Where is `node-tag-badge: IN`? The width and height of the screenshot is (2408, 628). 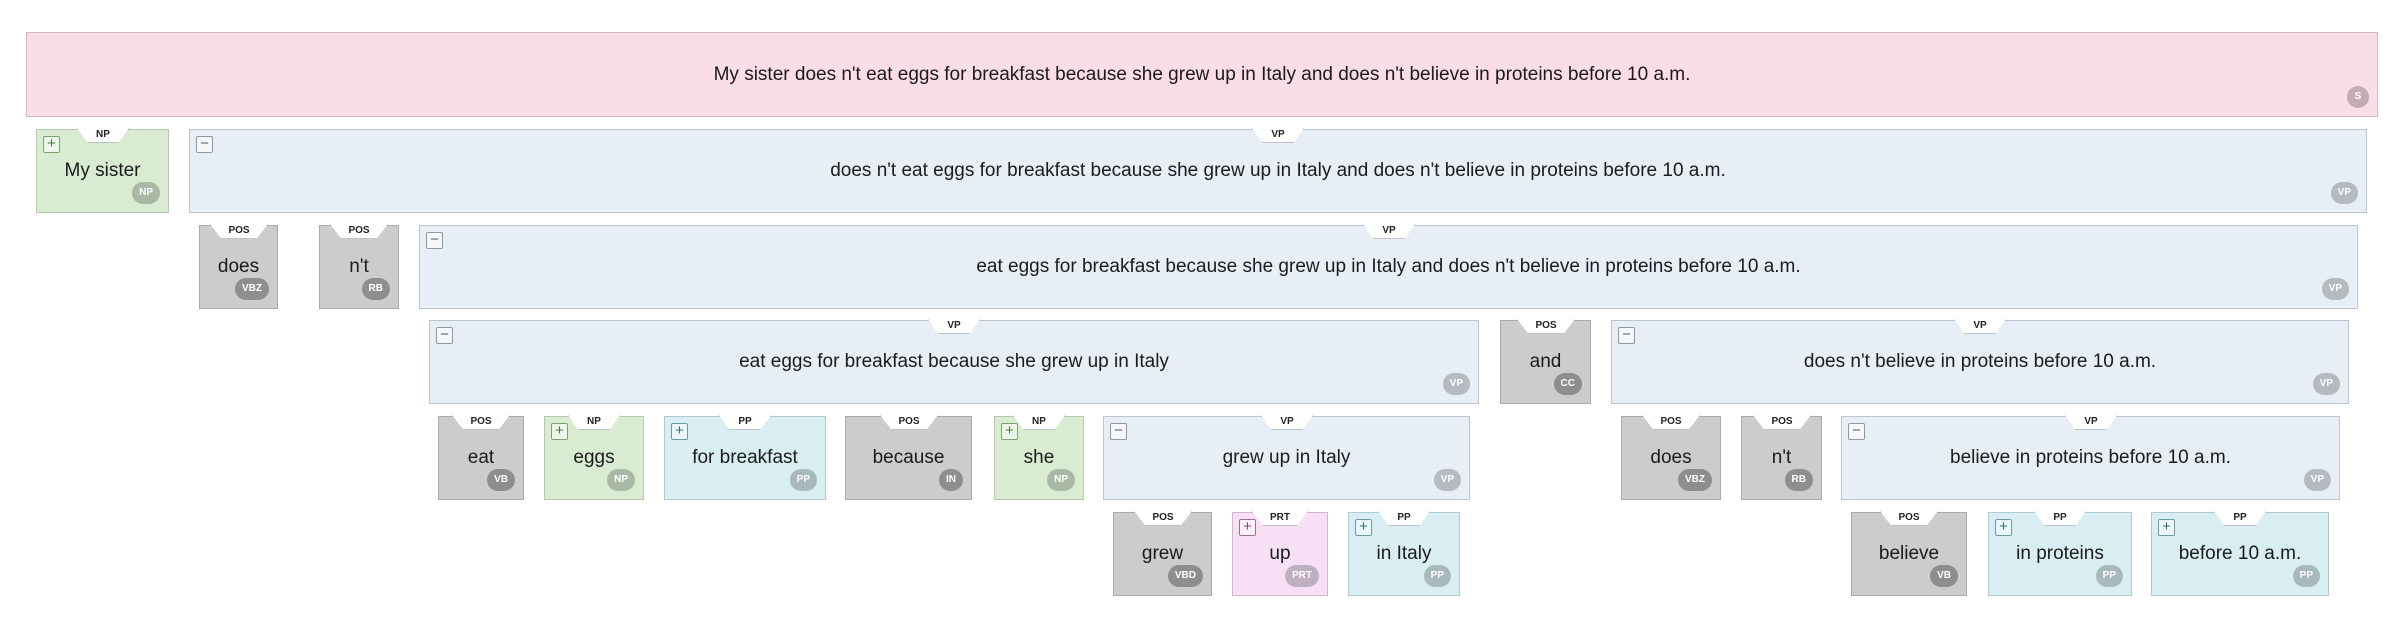 node-tag-badge: IN is located at coordinates (951, 480).